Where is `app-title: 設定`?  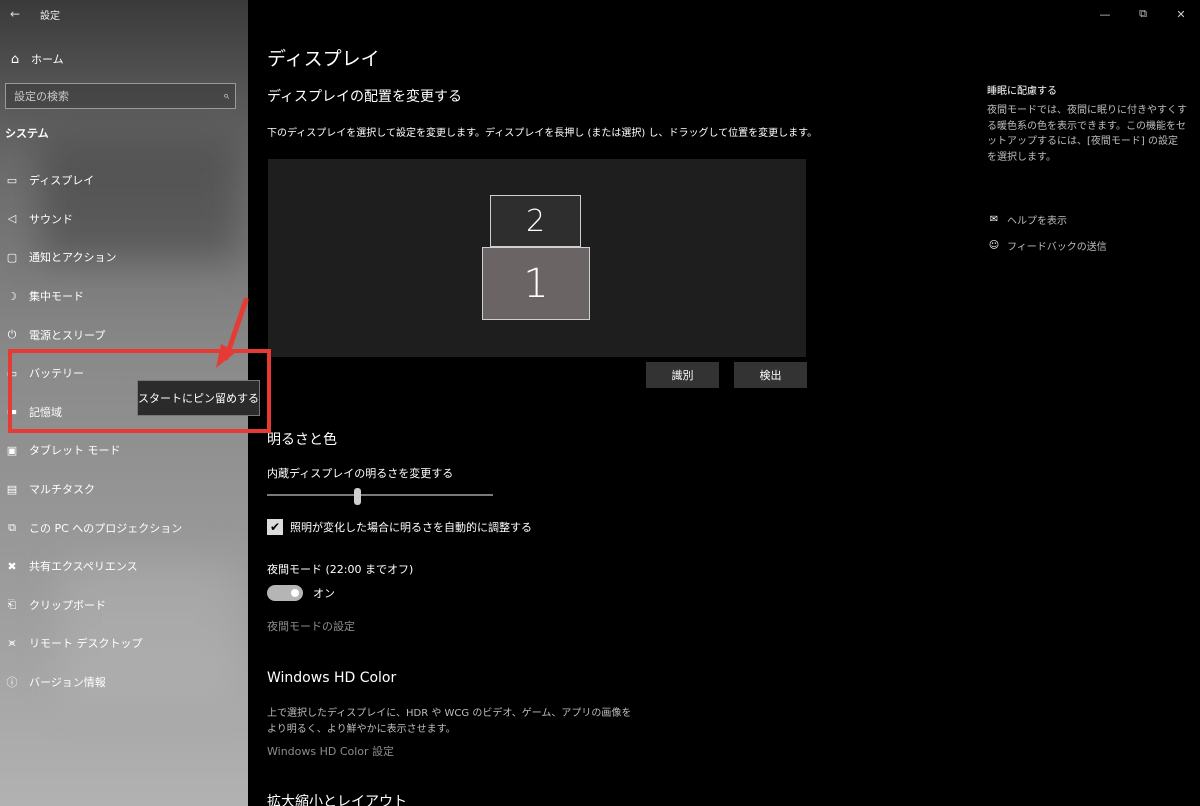
app-title: 設定 is located at coordinates (50, 16).